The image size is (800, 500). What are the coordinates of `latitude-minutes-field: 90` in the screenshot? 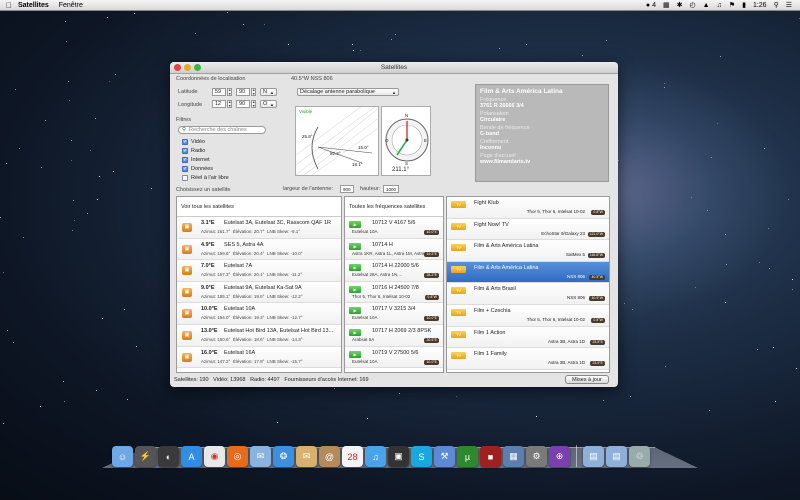 It's located at (243, 92).